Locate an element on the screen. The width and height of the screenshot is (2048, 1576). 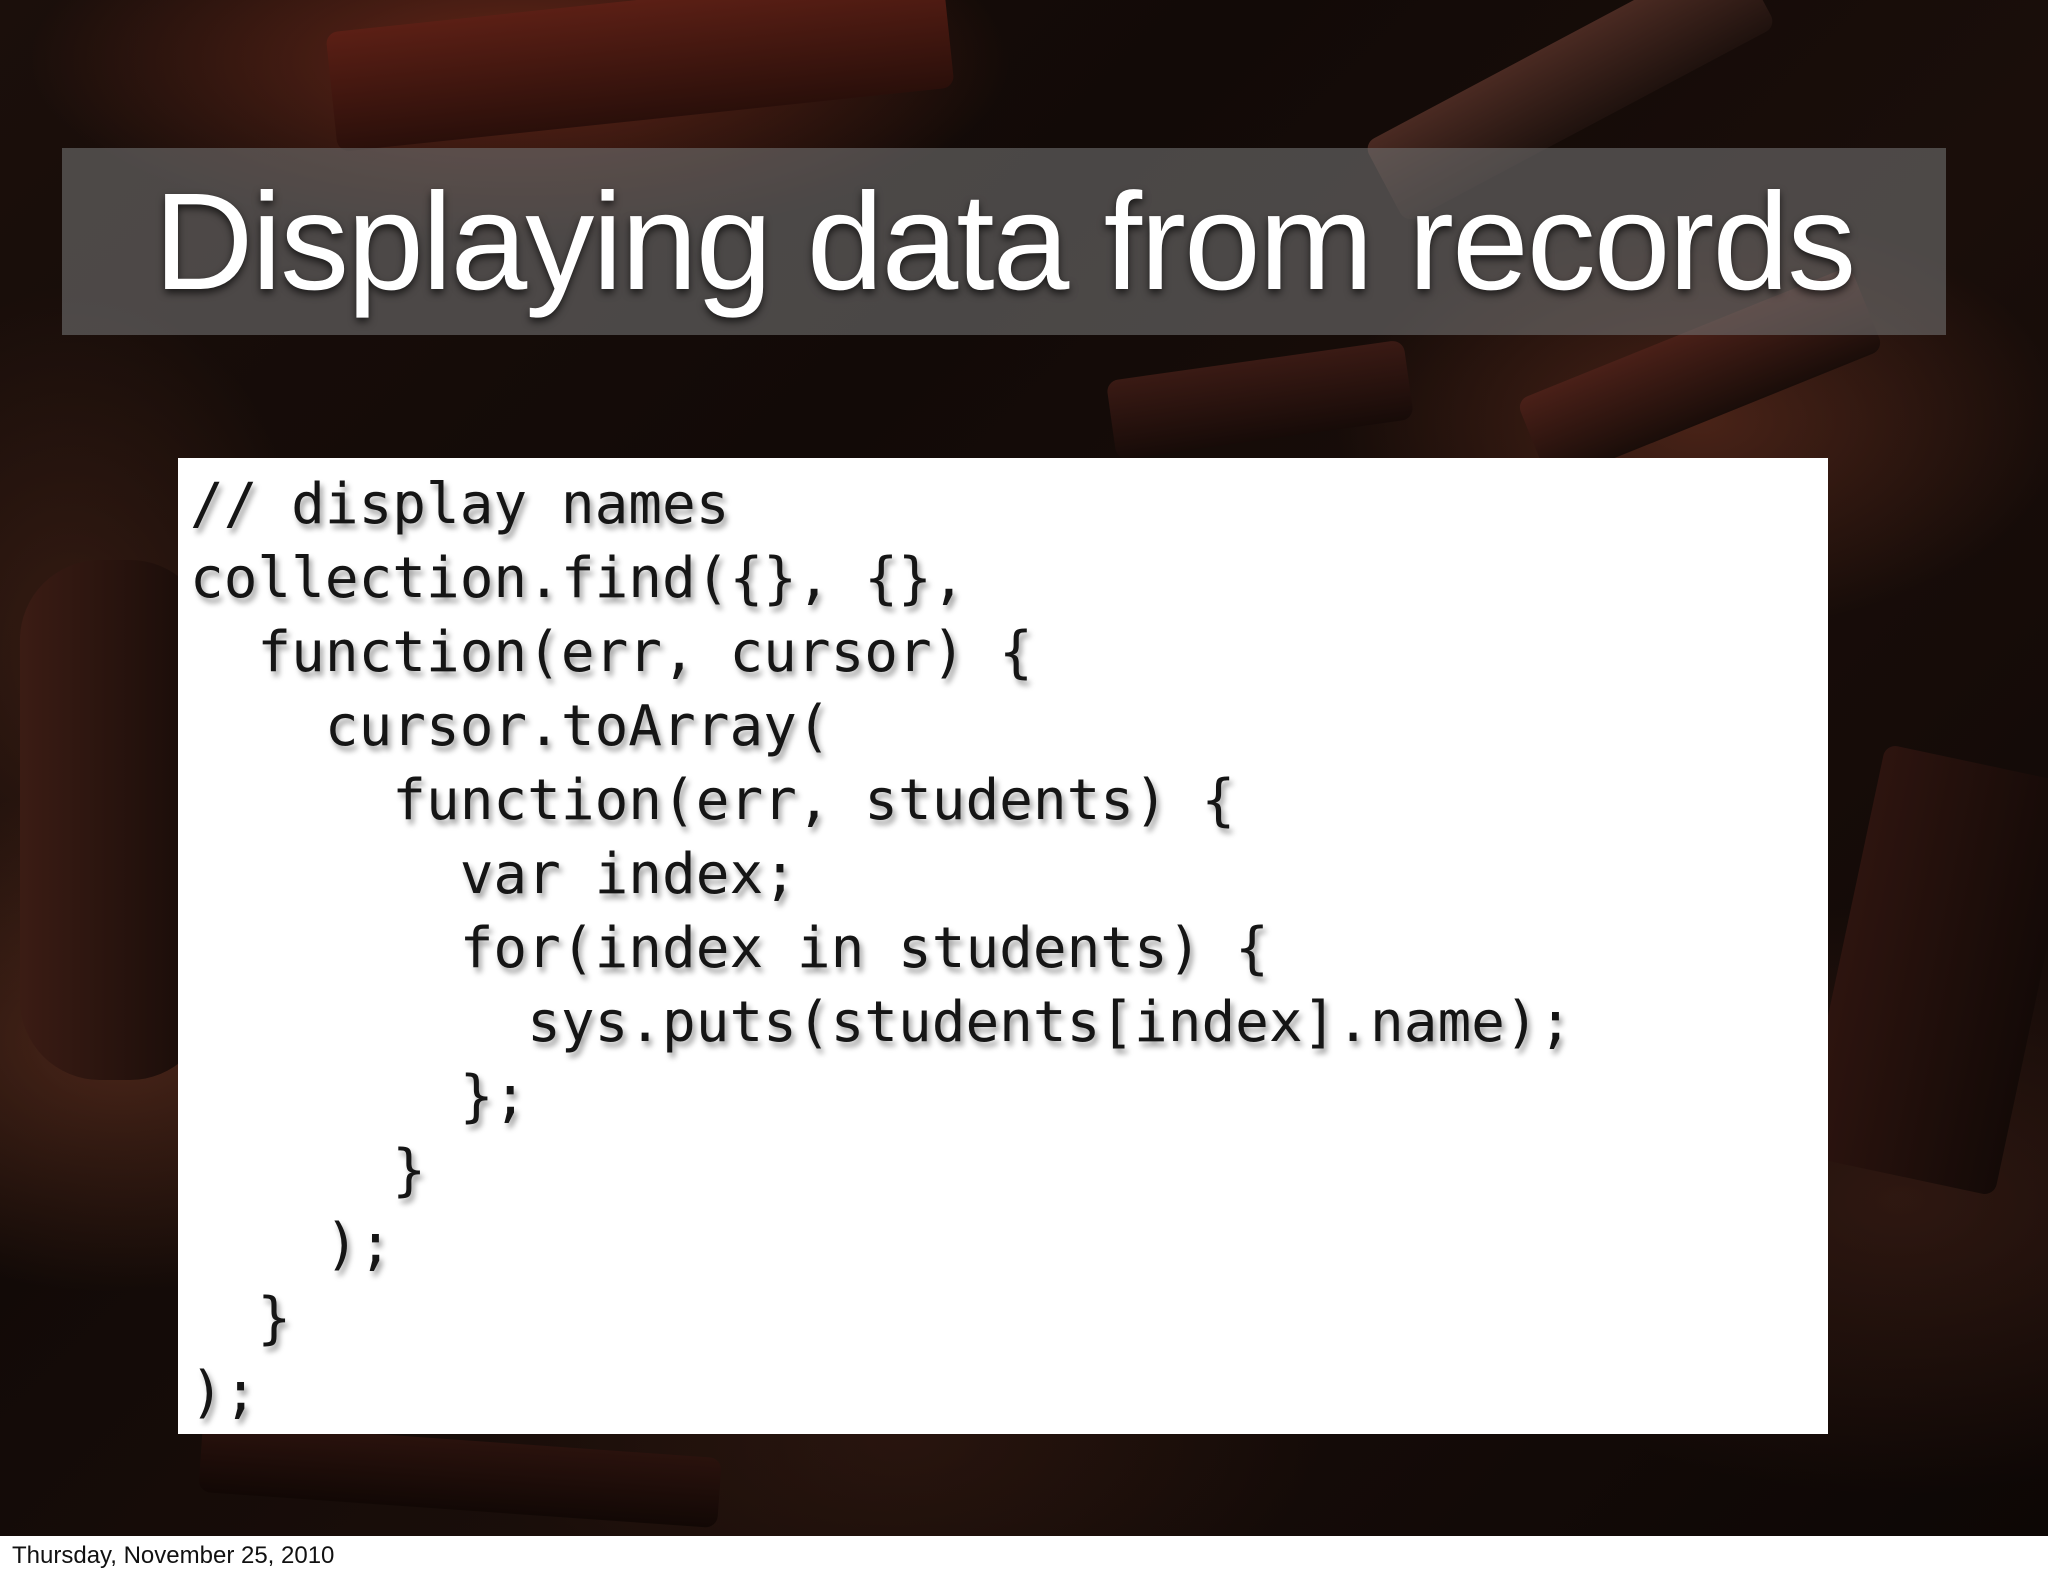
code-line: function(err, cursor) { is located at coordinates (611, 652).